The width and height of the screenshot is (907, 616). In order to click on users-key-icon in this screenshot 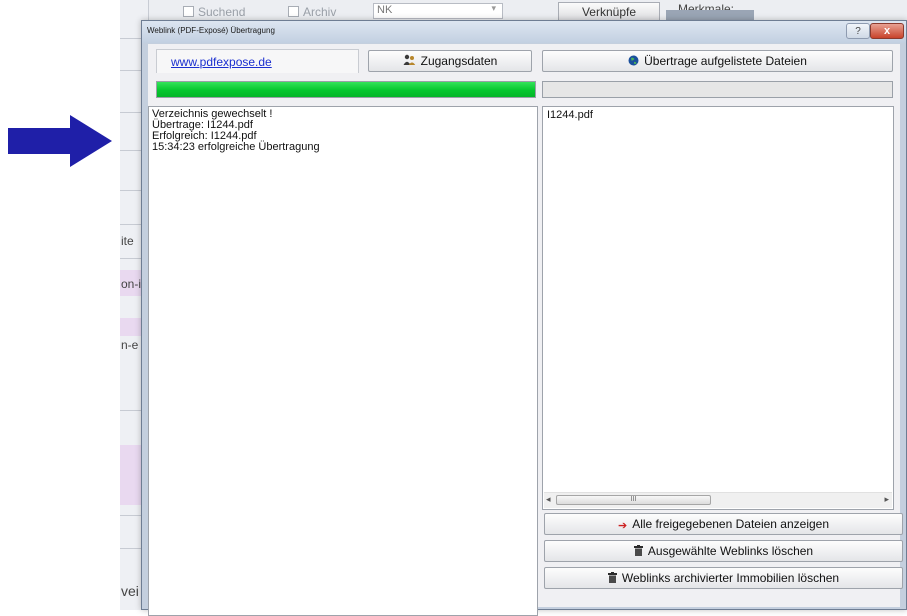, I will do `click(409, 62)`.